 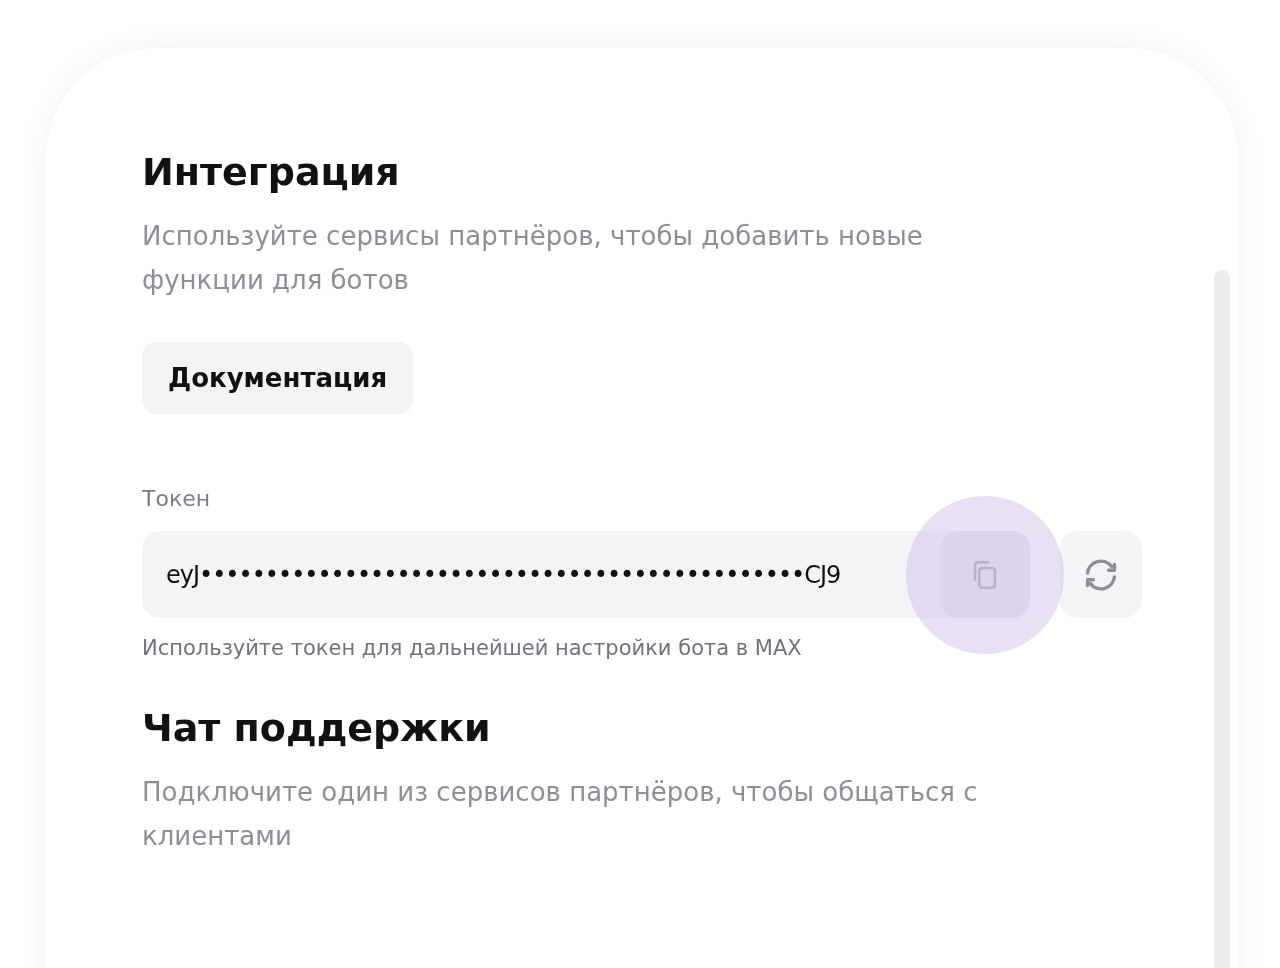 What do you see at coordinates (177, 498) in the screenshot?
I see `field-label: Токен` at bounding box center [177, 498].